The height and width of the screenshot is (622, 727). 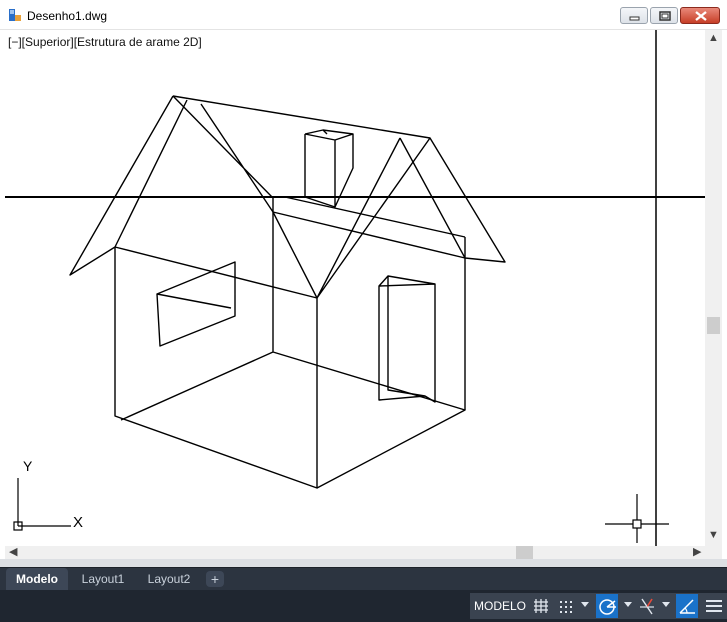 I want to click on polar-dropdown-icon, so click(x=628, y=604).